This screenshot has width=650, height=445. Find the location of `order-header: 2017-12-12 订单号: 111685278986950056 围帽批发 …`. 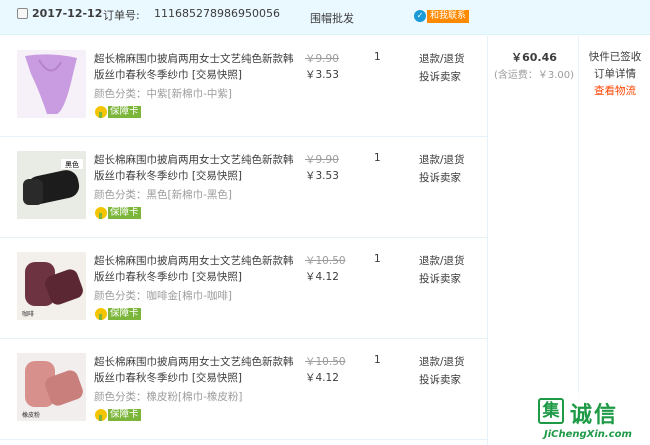

order-header: 2017-12-12 订单号: 111685278986950056 围帽批发 … is located at coordinates (325, 17).